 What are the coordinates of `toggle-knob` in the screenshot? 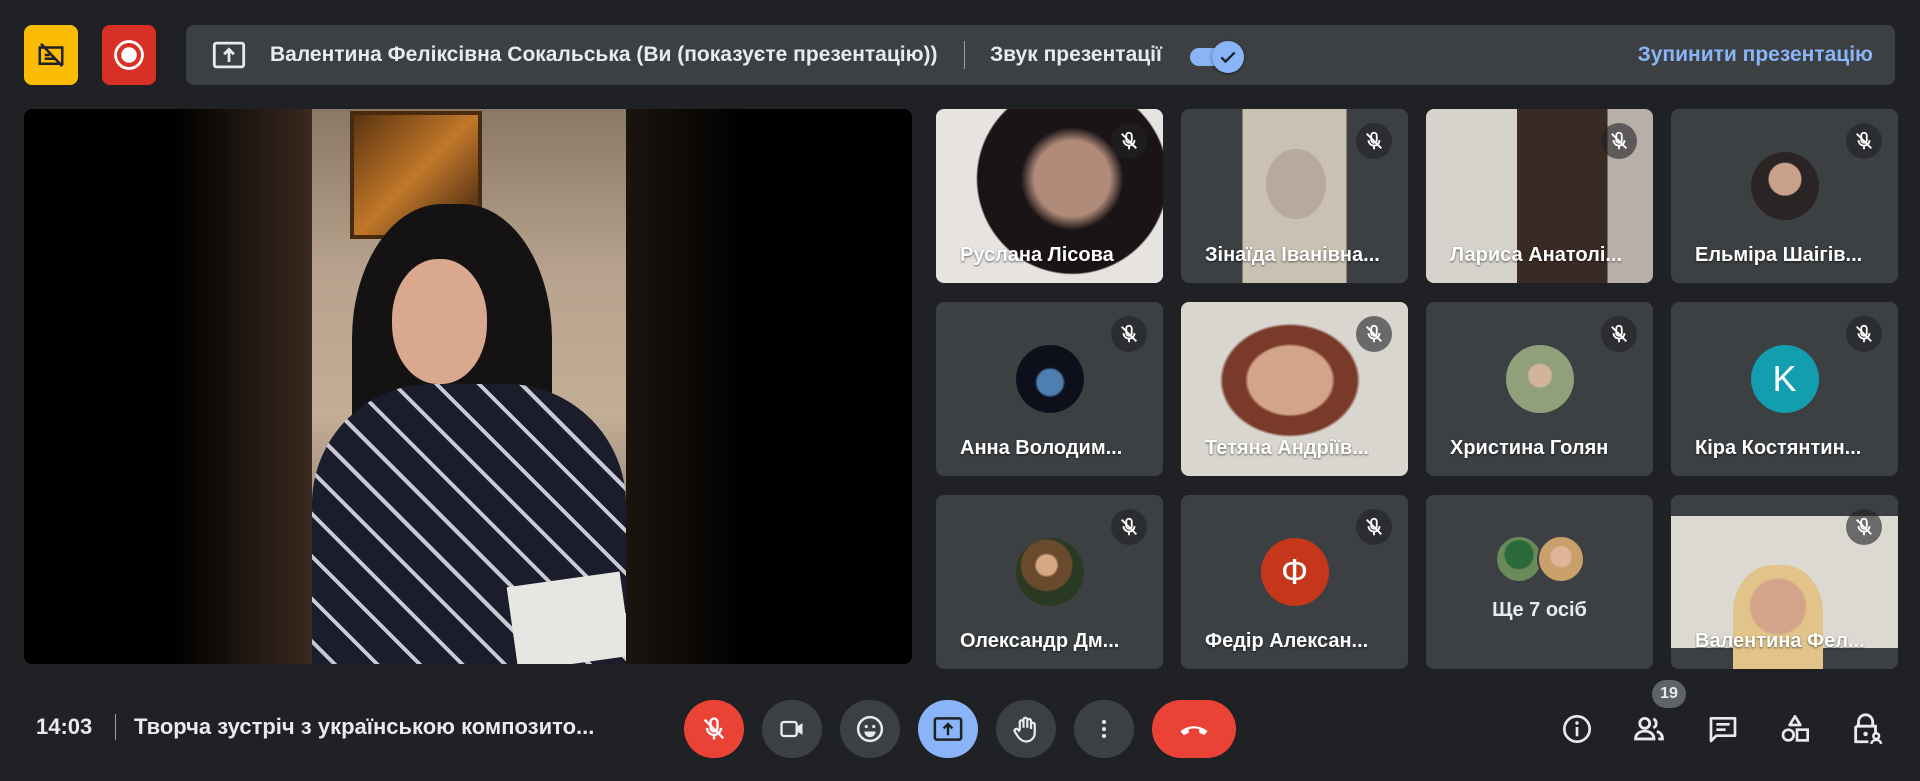 It's located at (1228, 57).